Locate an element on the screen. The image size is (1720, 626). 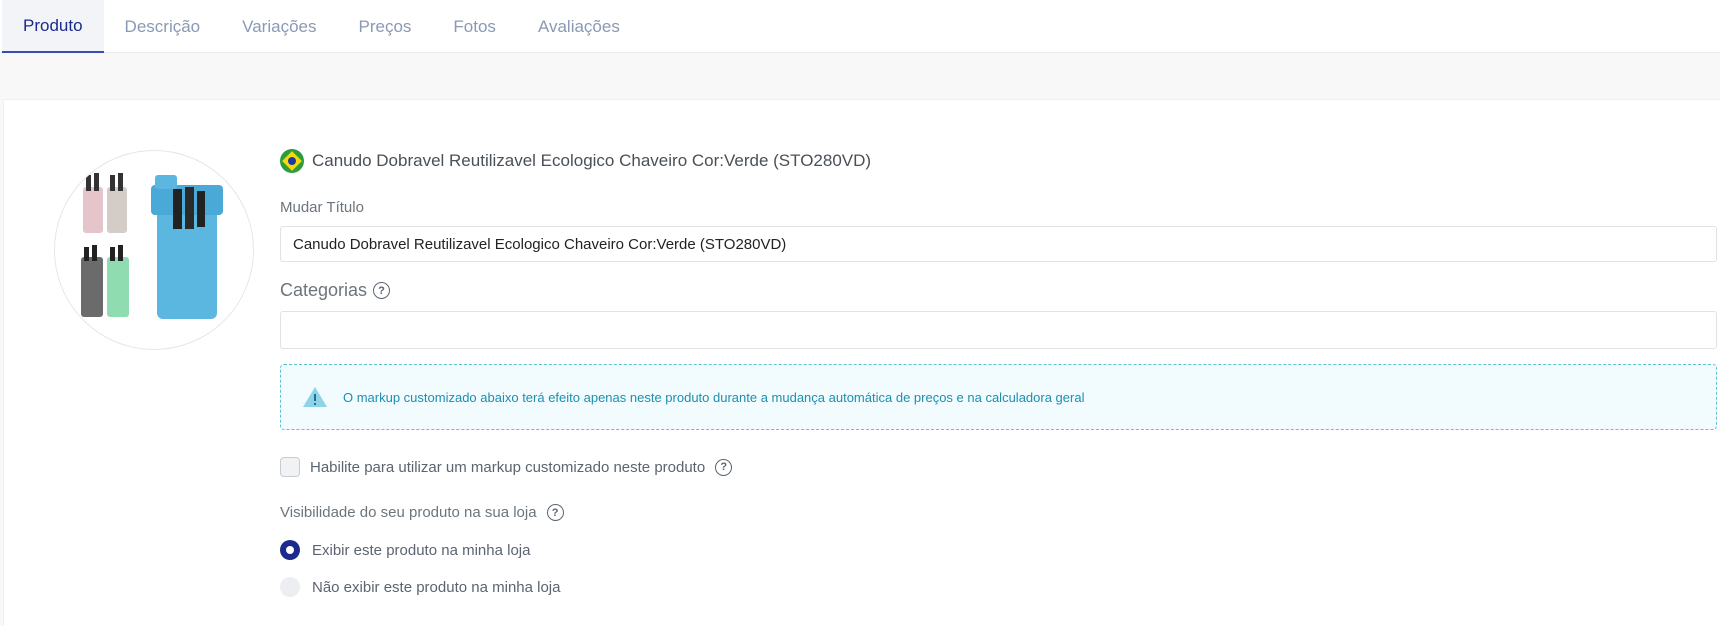
tab-precos: Preços is located at coordinates (384, 26).